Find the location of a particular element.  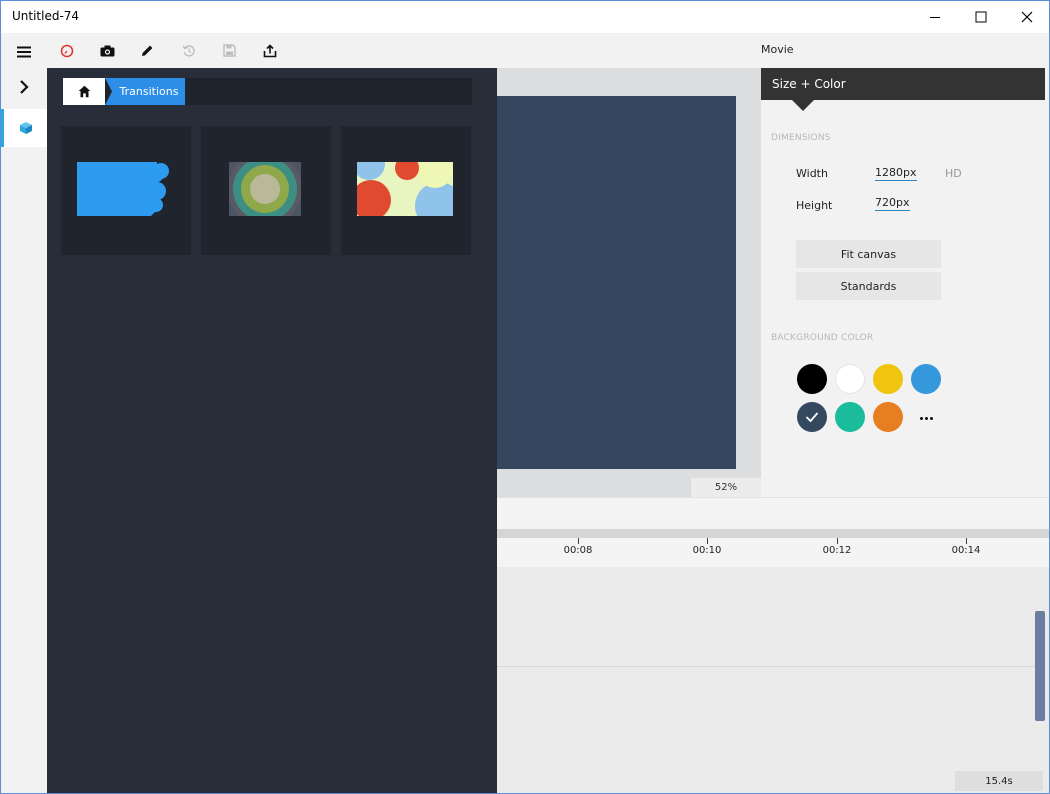

check-icon is located at coordinates (812, 417).